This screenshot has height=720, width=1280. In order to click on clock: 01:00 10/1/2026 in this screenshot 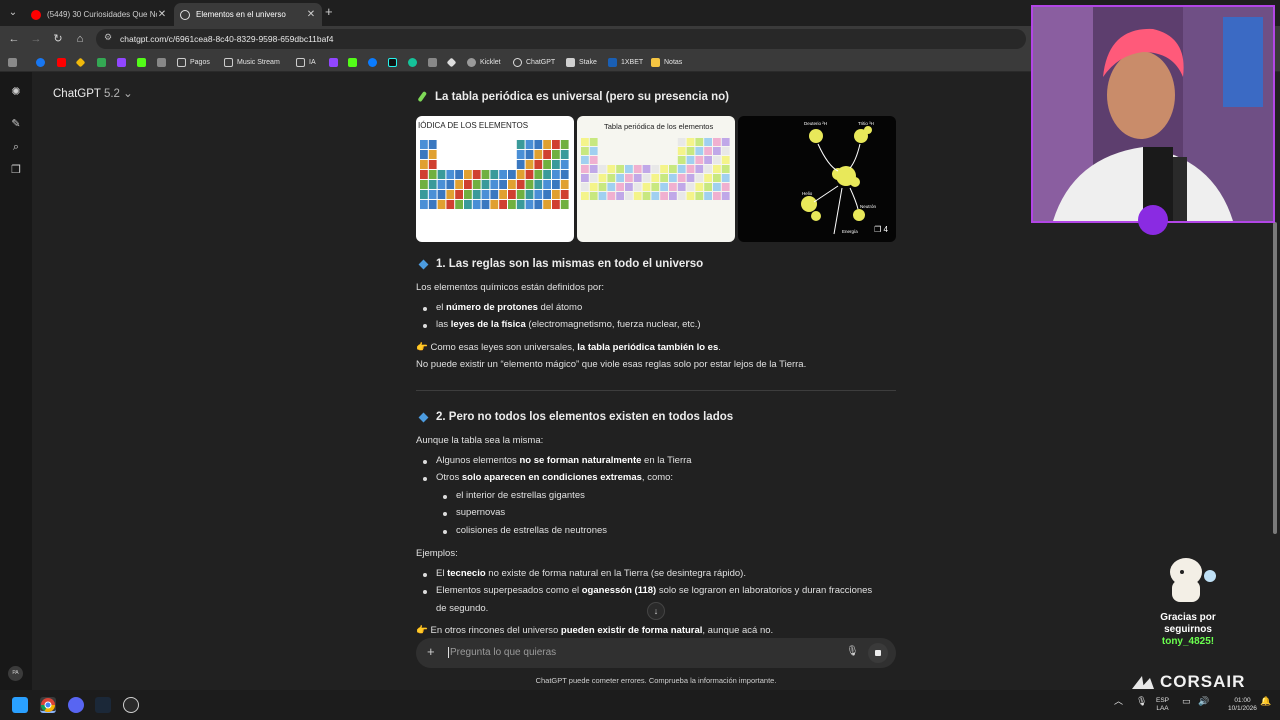, I will do `click(1242, 705)`.